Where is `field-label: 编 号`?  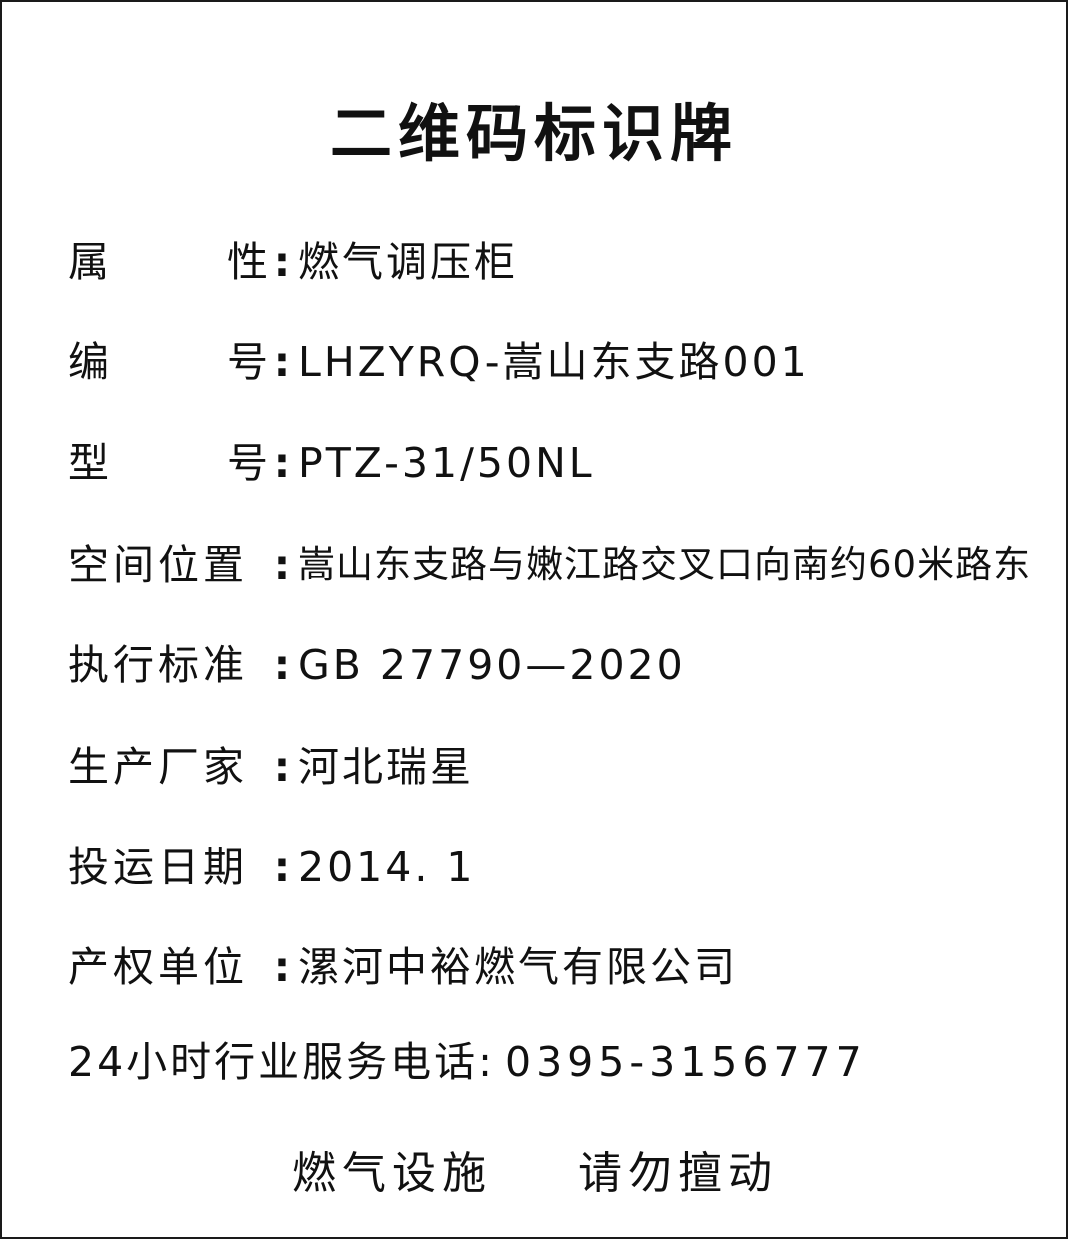
field-label: 编 号 is located at coordinates (168, 362).